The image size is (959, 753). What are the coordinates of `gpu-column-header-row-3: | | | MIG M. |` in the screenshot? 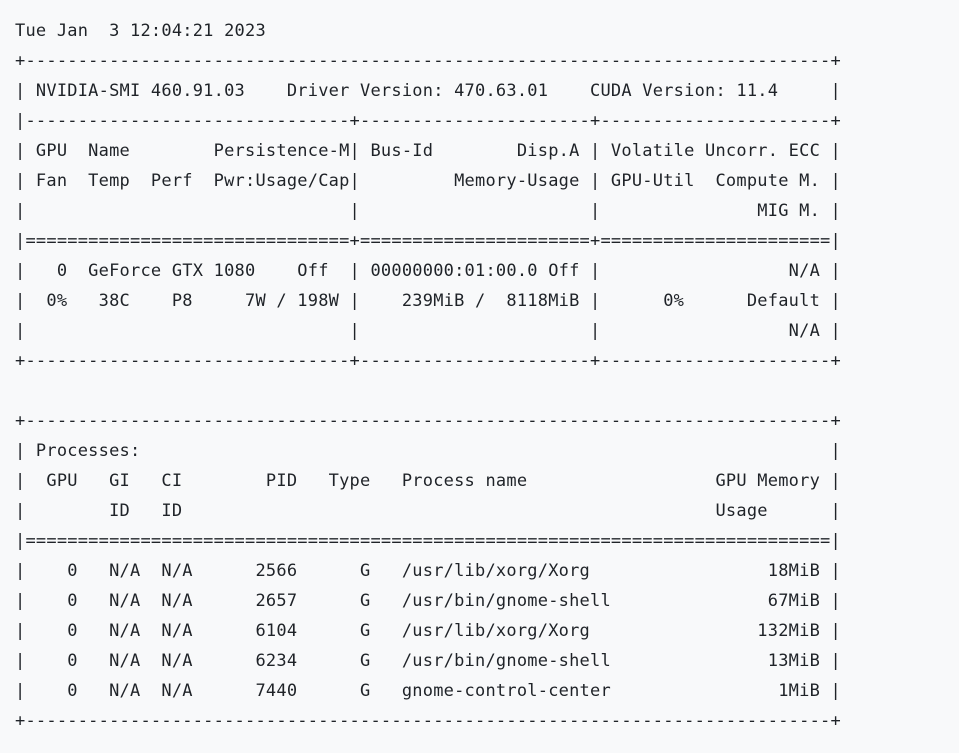 It's located at (428, 211).